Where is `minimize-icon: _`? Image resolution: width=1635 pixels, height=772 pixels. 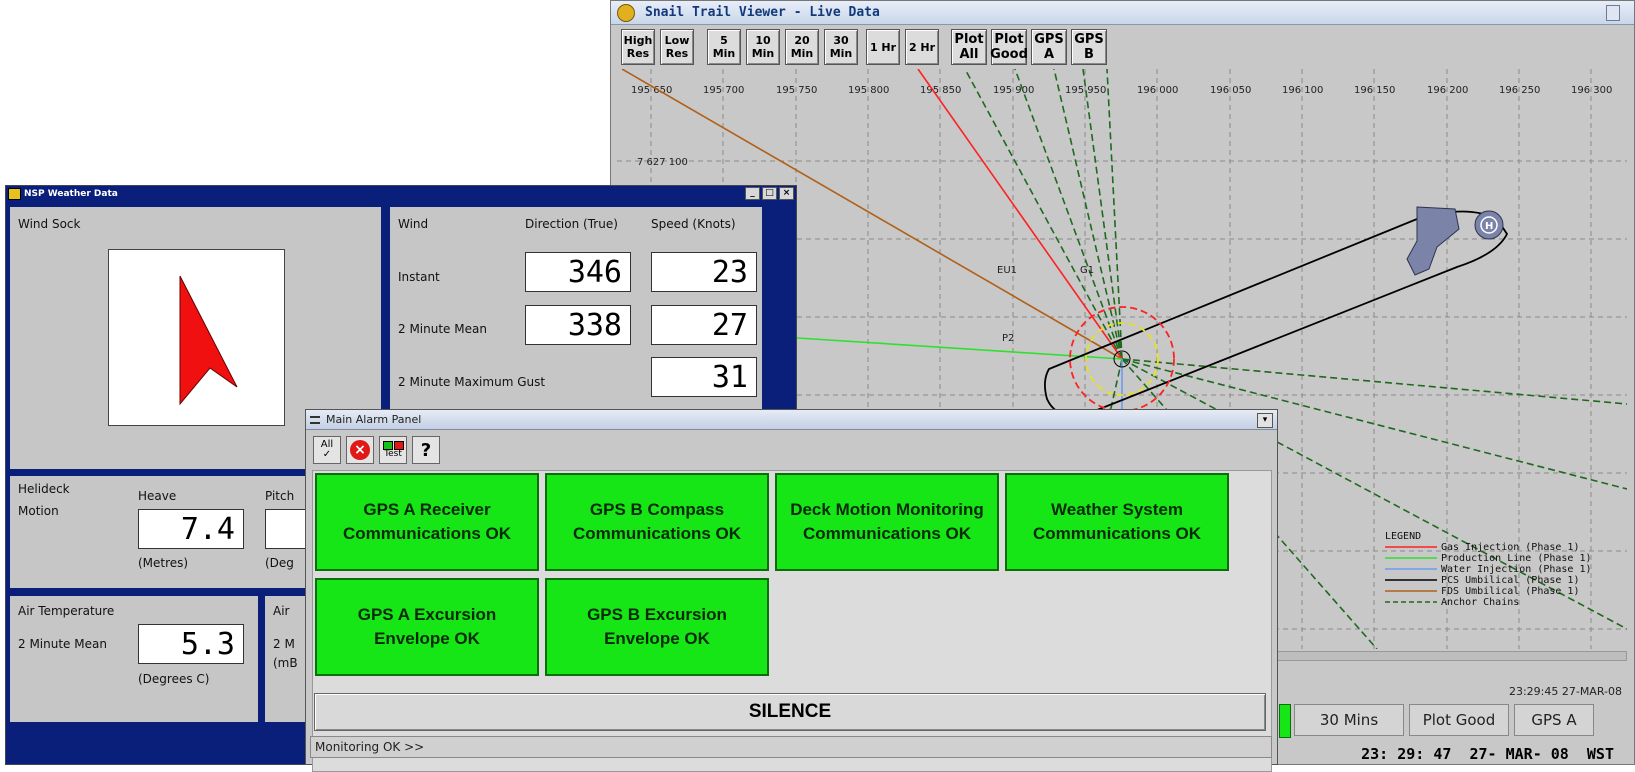 minimize-icon: _ is located at coordinates (752, 193).